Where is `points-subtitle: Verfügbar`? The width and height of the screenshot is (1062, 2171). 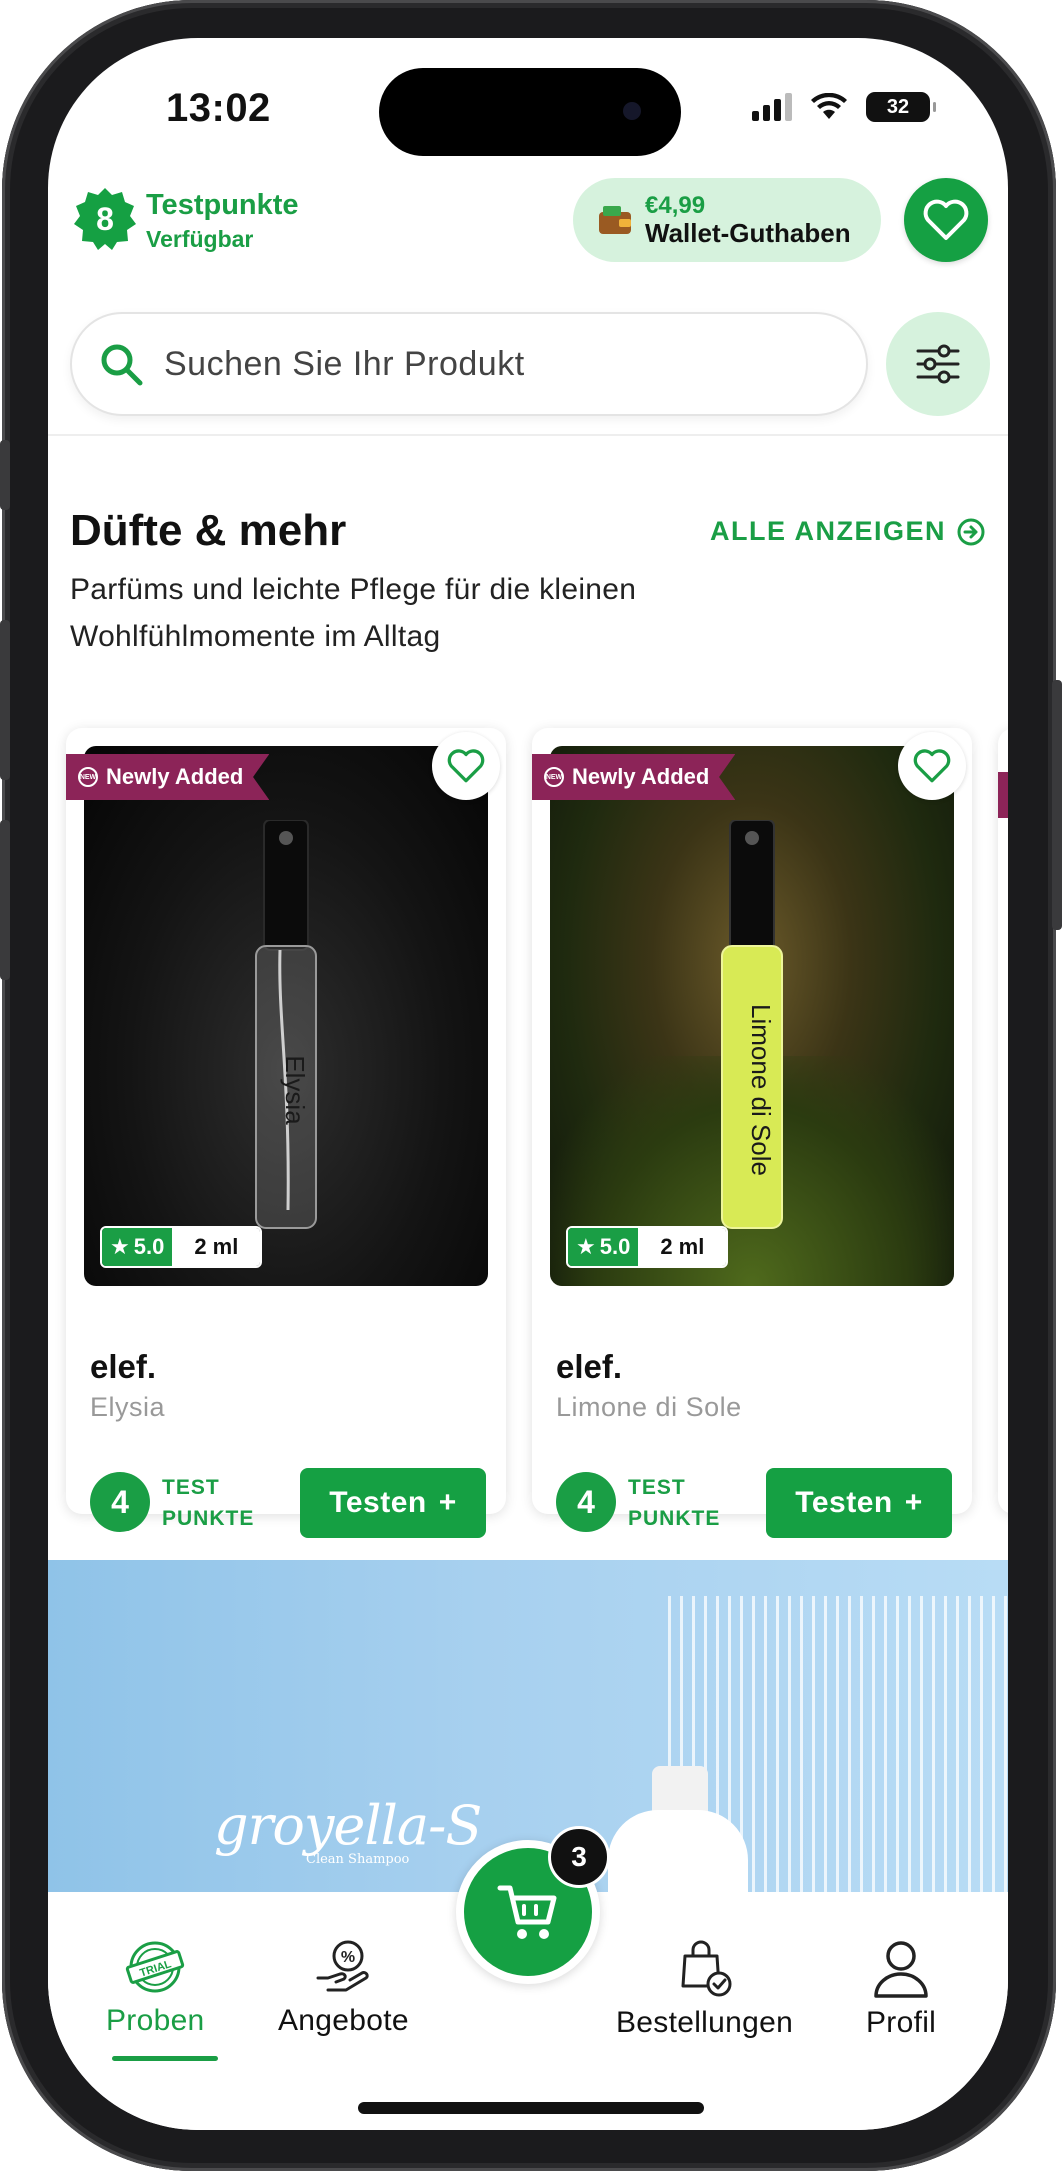 points-subtitle: Verfügbar is located at coordinates (200, 239).